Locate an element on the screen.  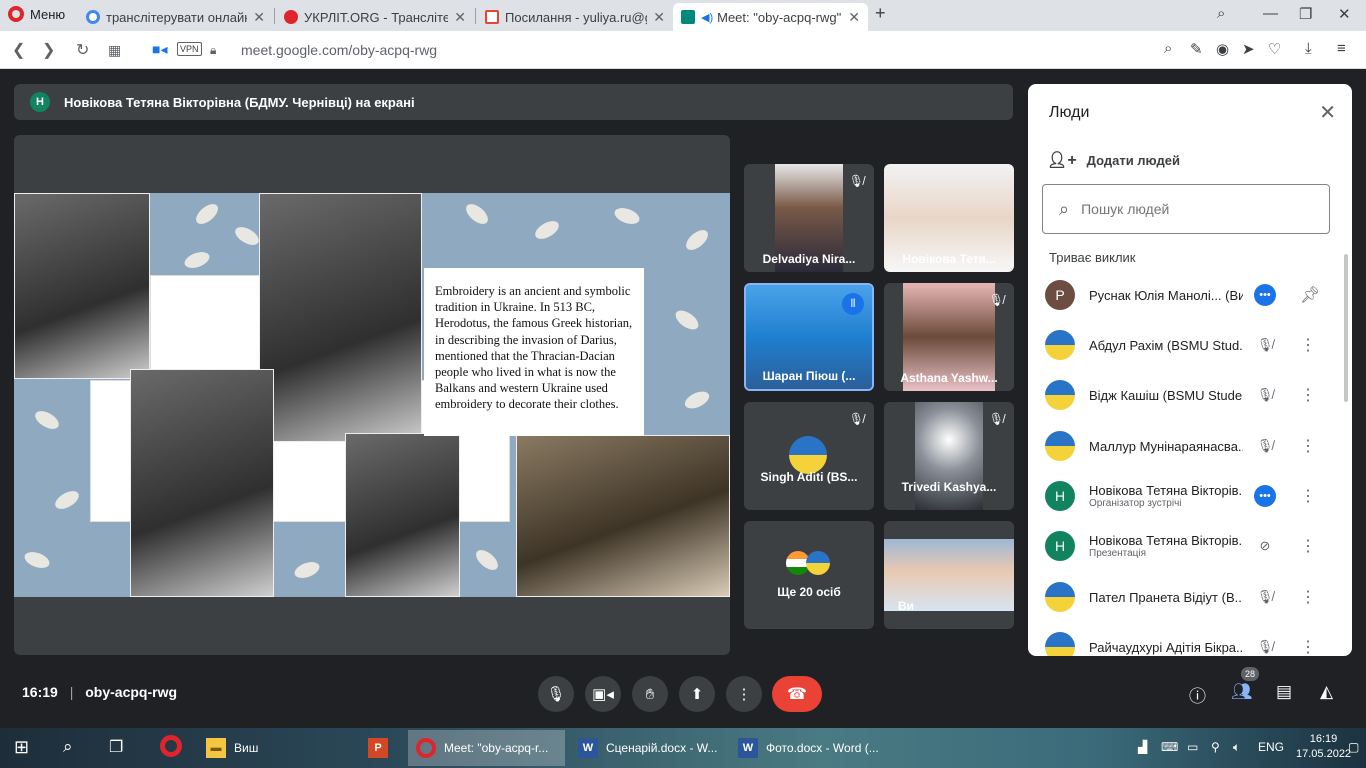
google-icon is located at coordinates (93, 17).